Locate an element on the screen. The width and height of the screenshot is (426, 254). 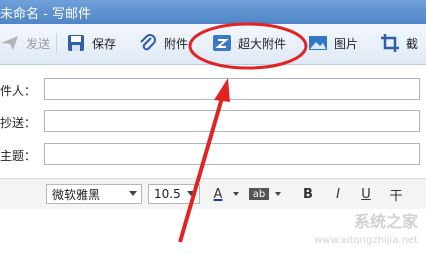
big-attachment-label: 超大附件 is located at coordinates (262, 43).